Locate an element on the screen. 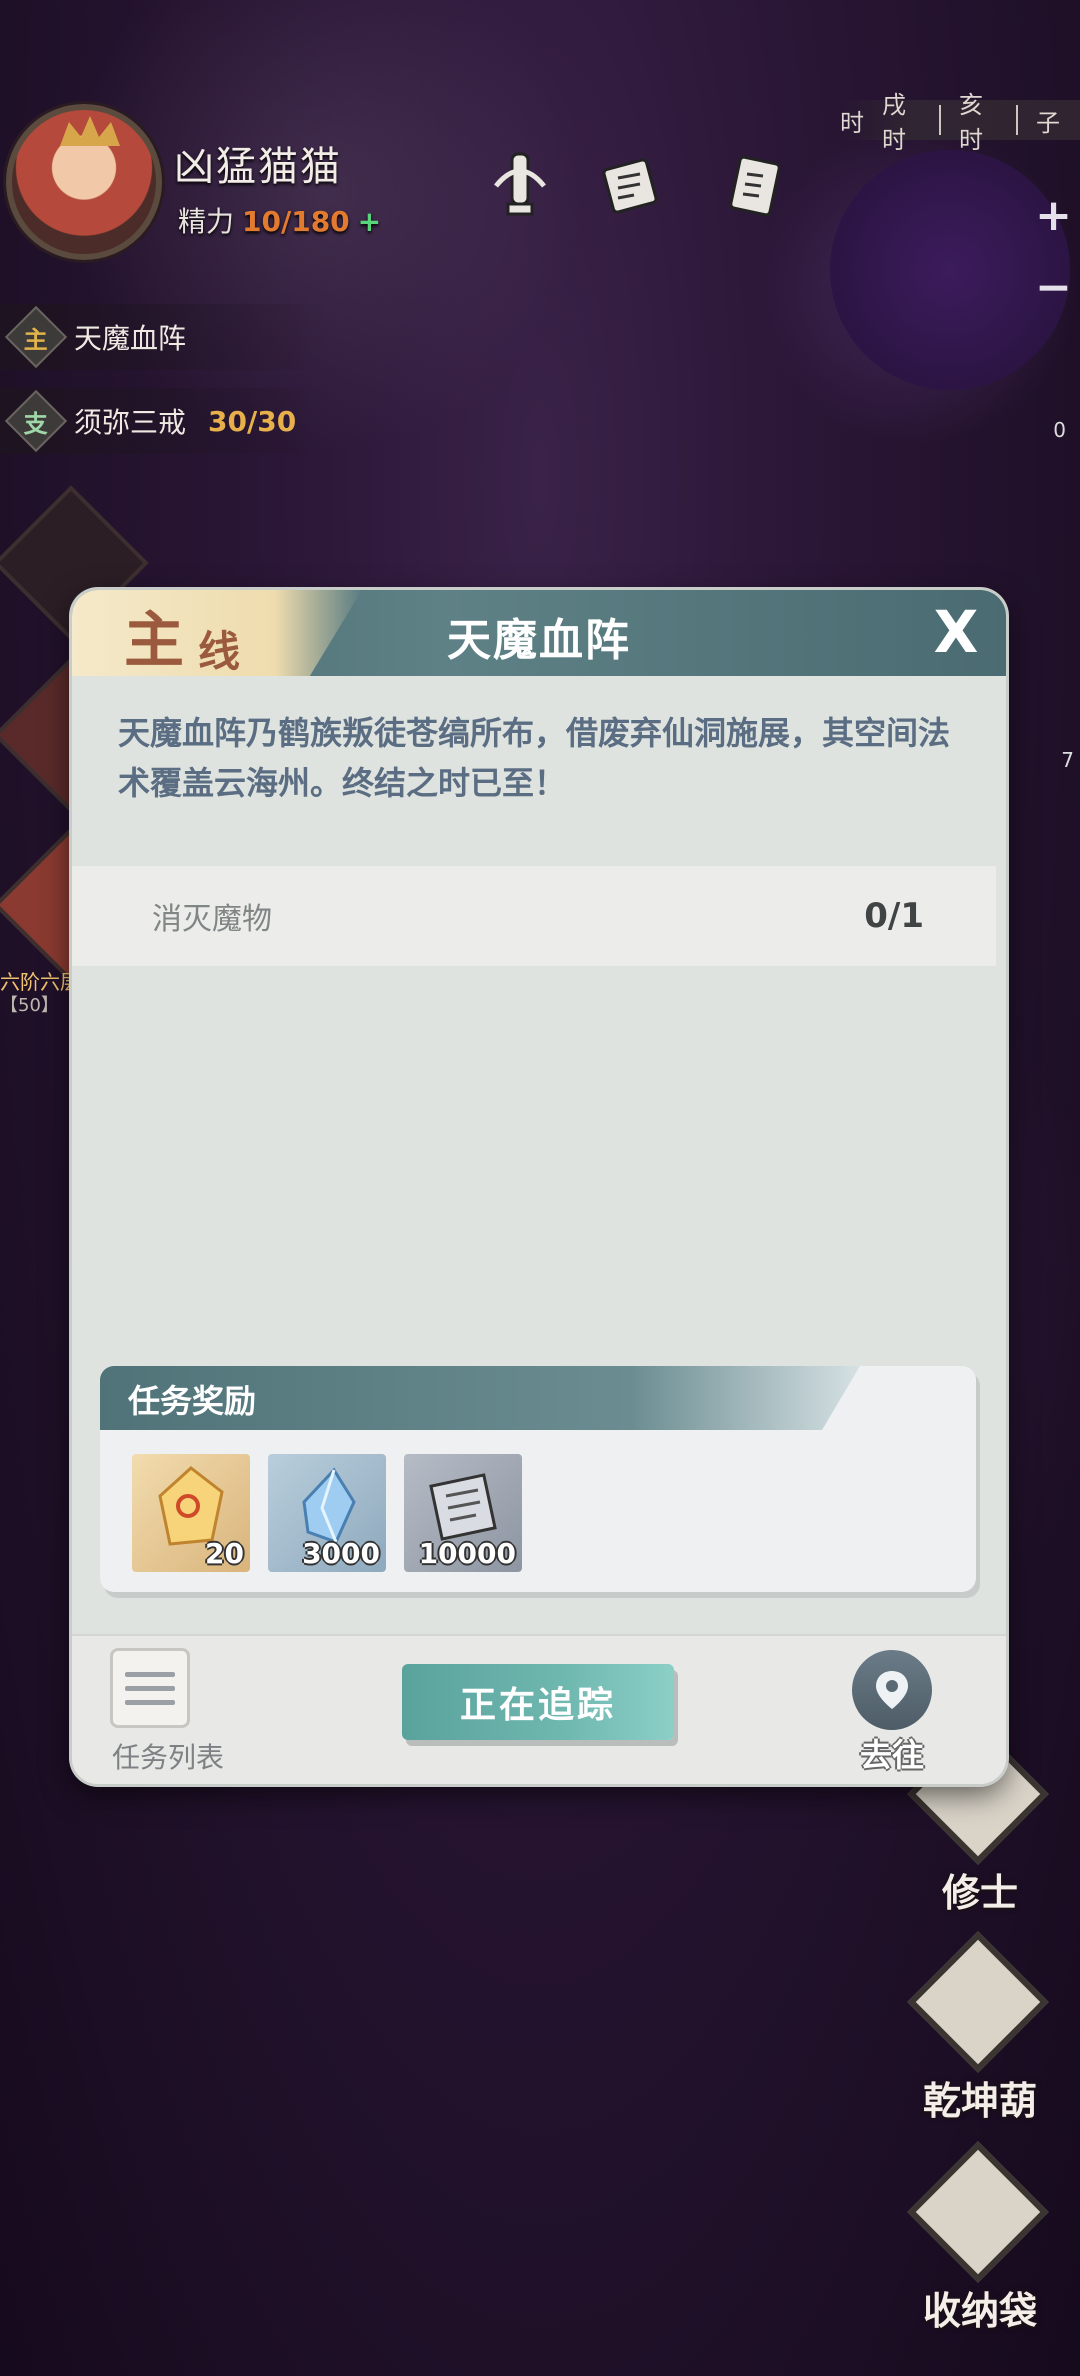  quest-description: 天魔血阵乃鹤族叛徒苍缟所布，借废弃仙洞施展，其空间法术覆盖云海州。终结之时已至！ is located at coordinates (534, 758).